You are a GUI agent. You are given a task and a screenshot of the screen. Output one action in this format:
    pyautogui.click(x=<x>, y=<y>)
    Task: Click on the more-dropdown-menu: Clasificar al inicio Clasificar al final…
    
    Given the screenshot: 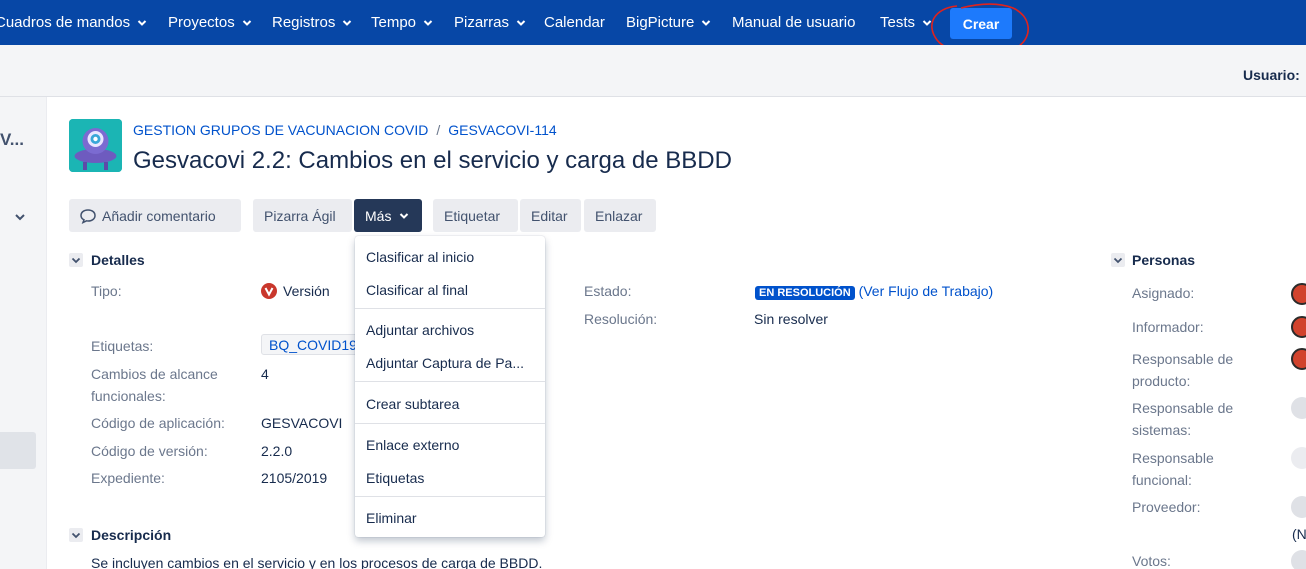 What is the action you would take?
    pyautogui.click(x=450, y=386)
    